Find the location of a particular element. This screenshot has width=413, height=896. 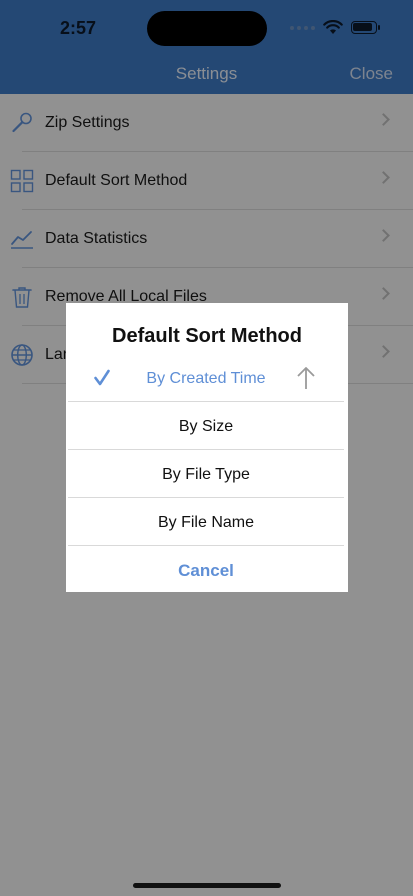

sort-option-file-name: By File Name is located at coordinates (206, 523).